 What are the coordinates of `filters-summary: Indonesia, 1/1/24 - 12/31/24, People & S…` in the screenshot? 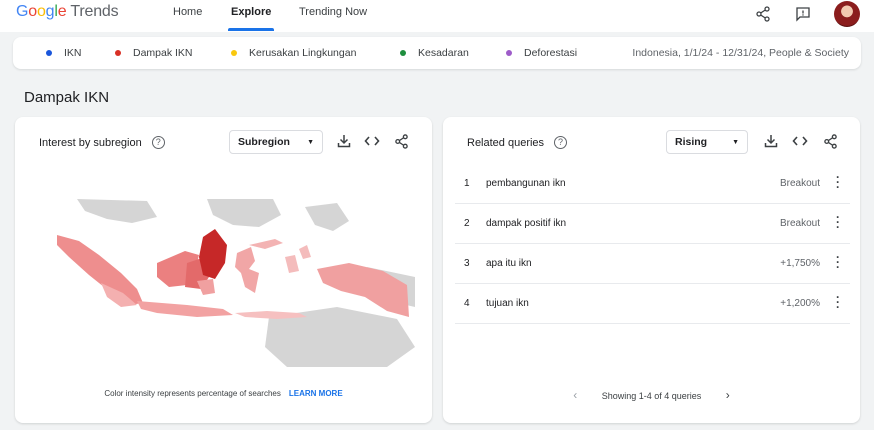 It's located at (740, 53).